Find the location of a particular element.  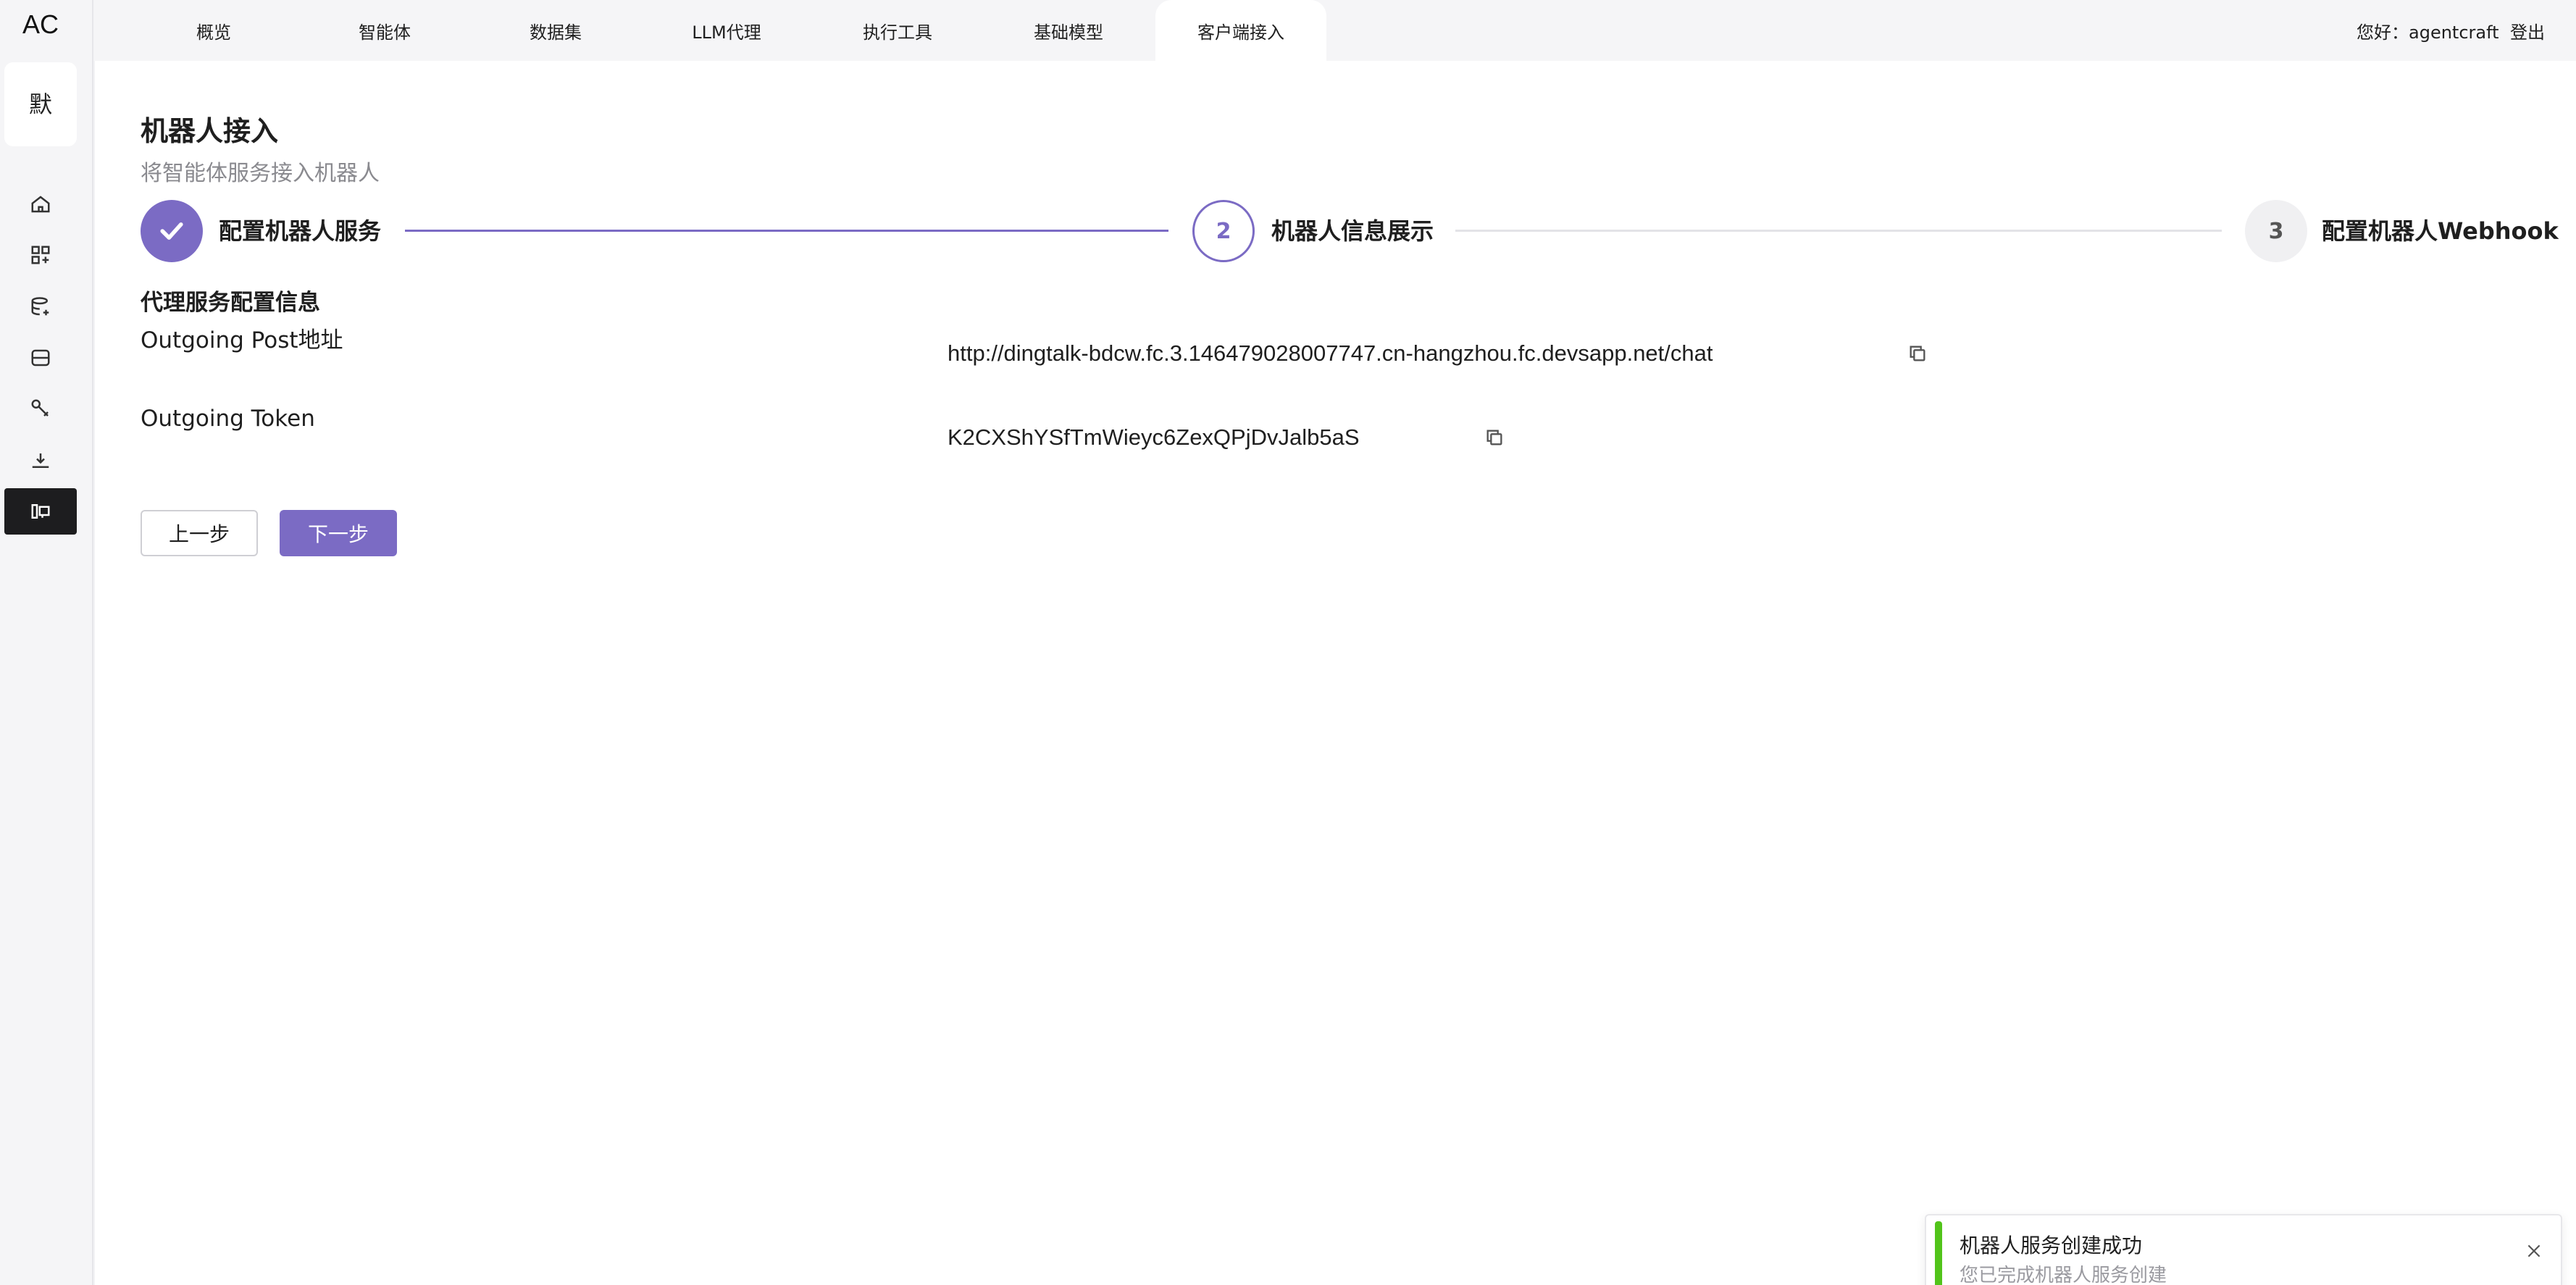

step-2-label: 机器人信息展示 is located at coordinates (1352, 231).